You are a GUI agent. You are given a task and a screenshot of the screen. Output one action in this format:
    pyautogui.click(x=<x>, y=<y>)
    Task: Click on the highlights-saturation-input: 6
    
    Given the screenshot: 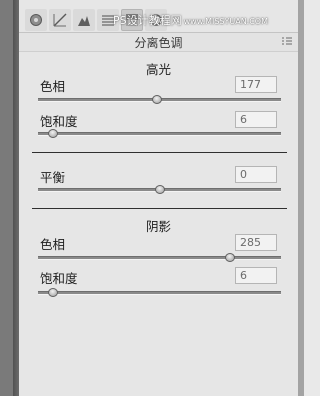 What is the action you would take?
    pyautogui.click(x=256, y=119)
    